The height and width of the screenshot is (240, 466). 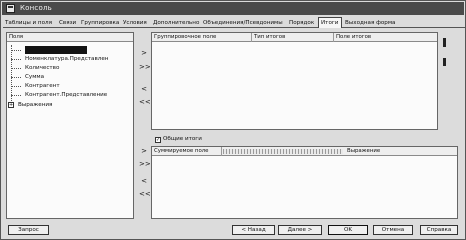 What do you see at coordinates (31, 23) in the screenshot?
I see `tab-tables-fields: Таблицы и поля` at bounding box center [31, 23].